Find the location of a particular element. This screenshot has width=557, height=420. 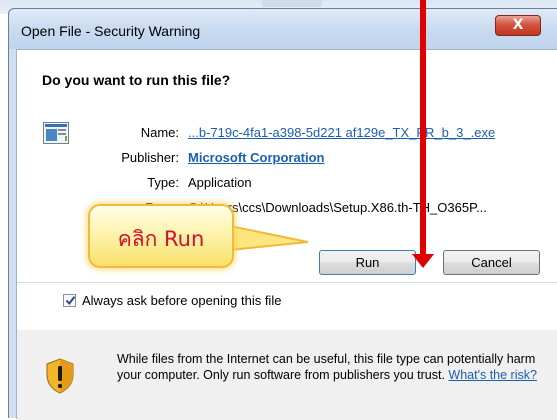

always-ask-checkbox is located at coordinates (69, 300).